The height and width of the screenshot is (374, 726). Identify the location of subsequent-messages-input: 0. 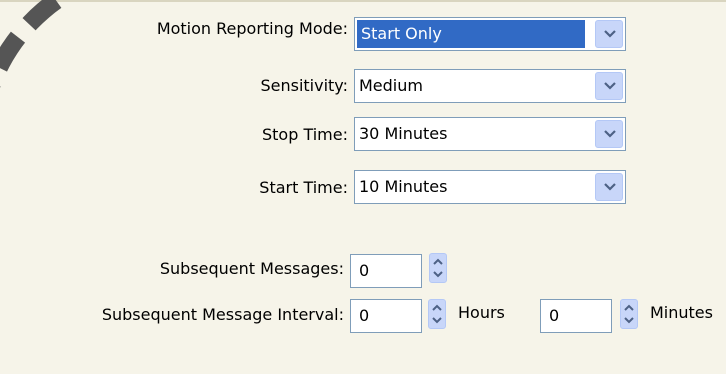
(386, 271).